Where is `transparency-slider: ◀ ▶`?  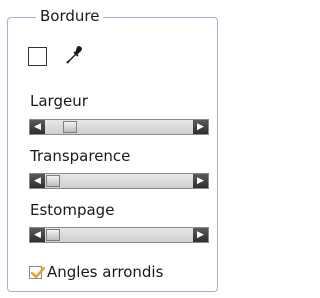 transparency-slider: ◀ ▶ is located at coordinates (119, 181).